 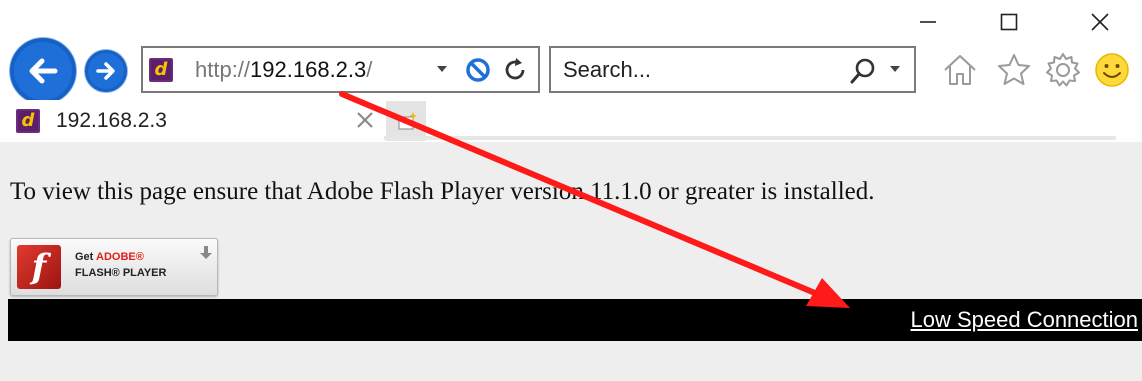 I want to click on back-arrow-icon, so click(x=43, y=71).